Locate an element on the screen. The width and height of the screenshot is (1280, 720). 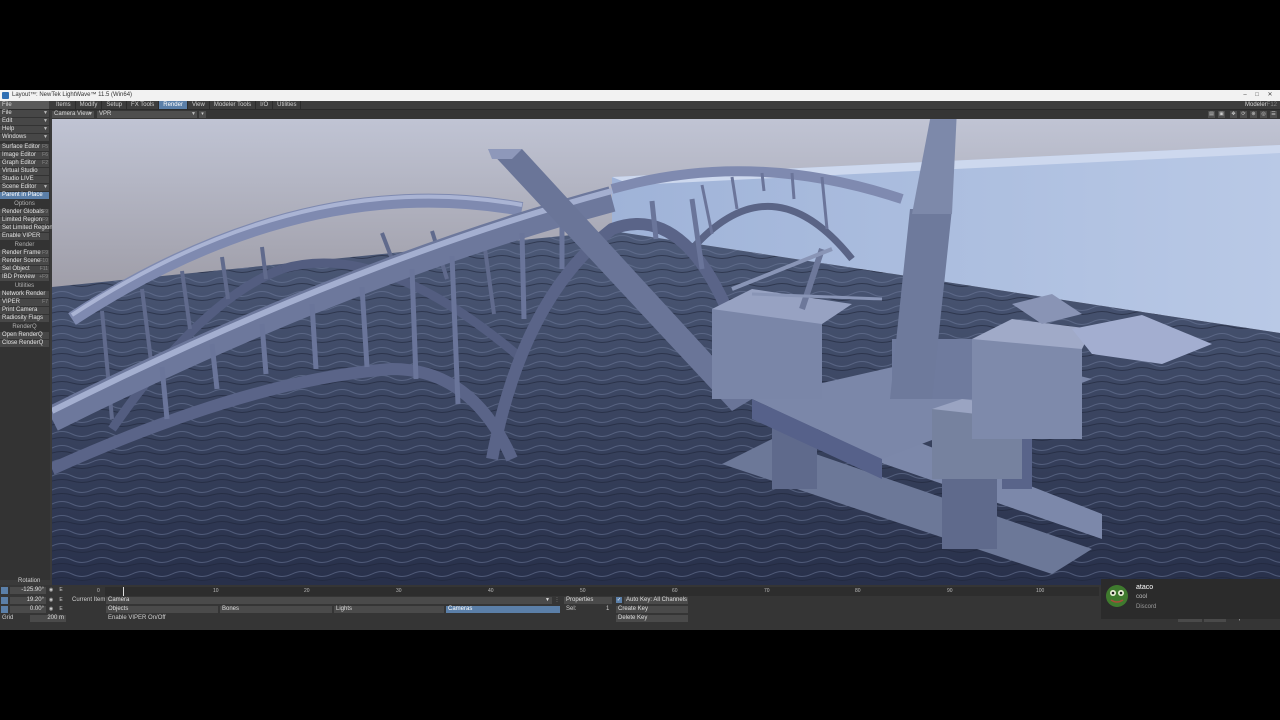
sidebar-render-frame: Render Frame F9 is located at coordinates (24, 253).